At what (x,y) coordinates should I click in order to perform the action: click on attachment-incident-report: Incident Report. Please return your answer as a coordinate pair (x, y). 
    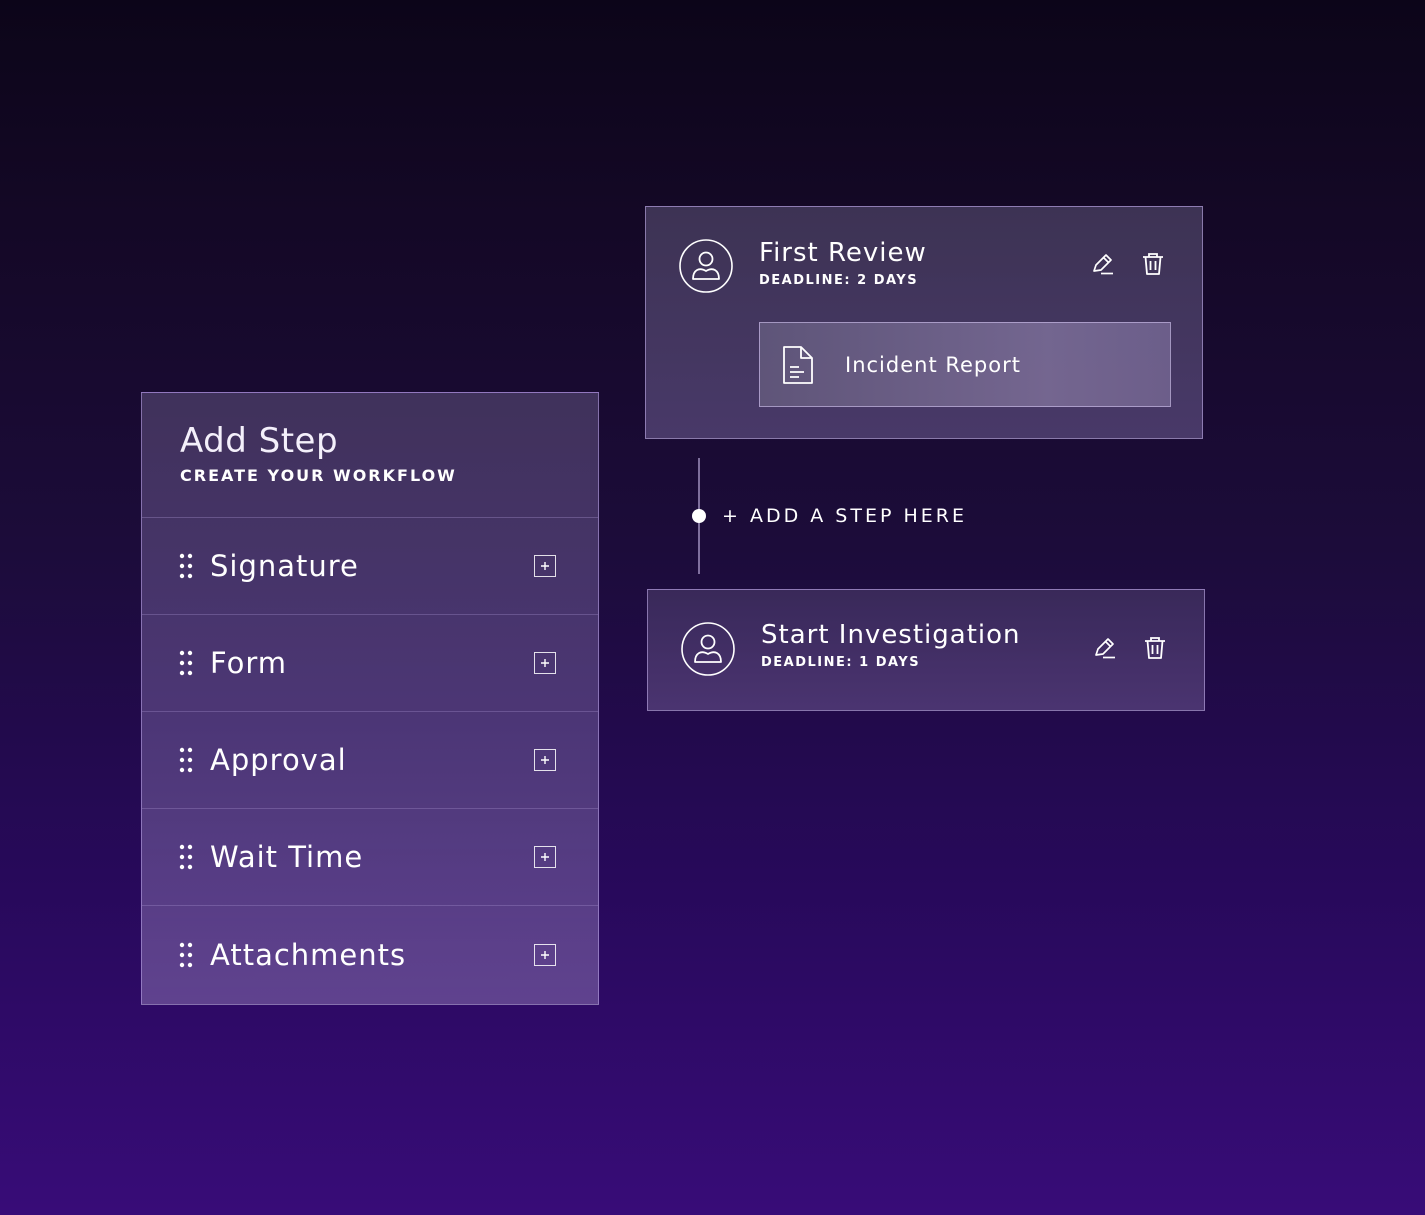
    Looking at the image, I should click on (965, 364).